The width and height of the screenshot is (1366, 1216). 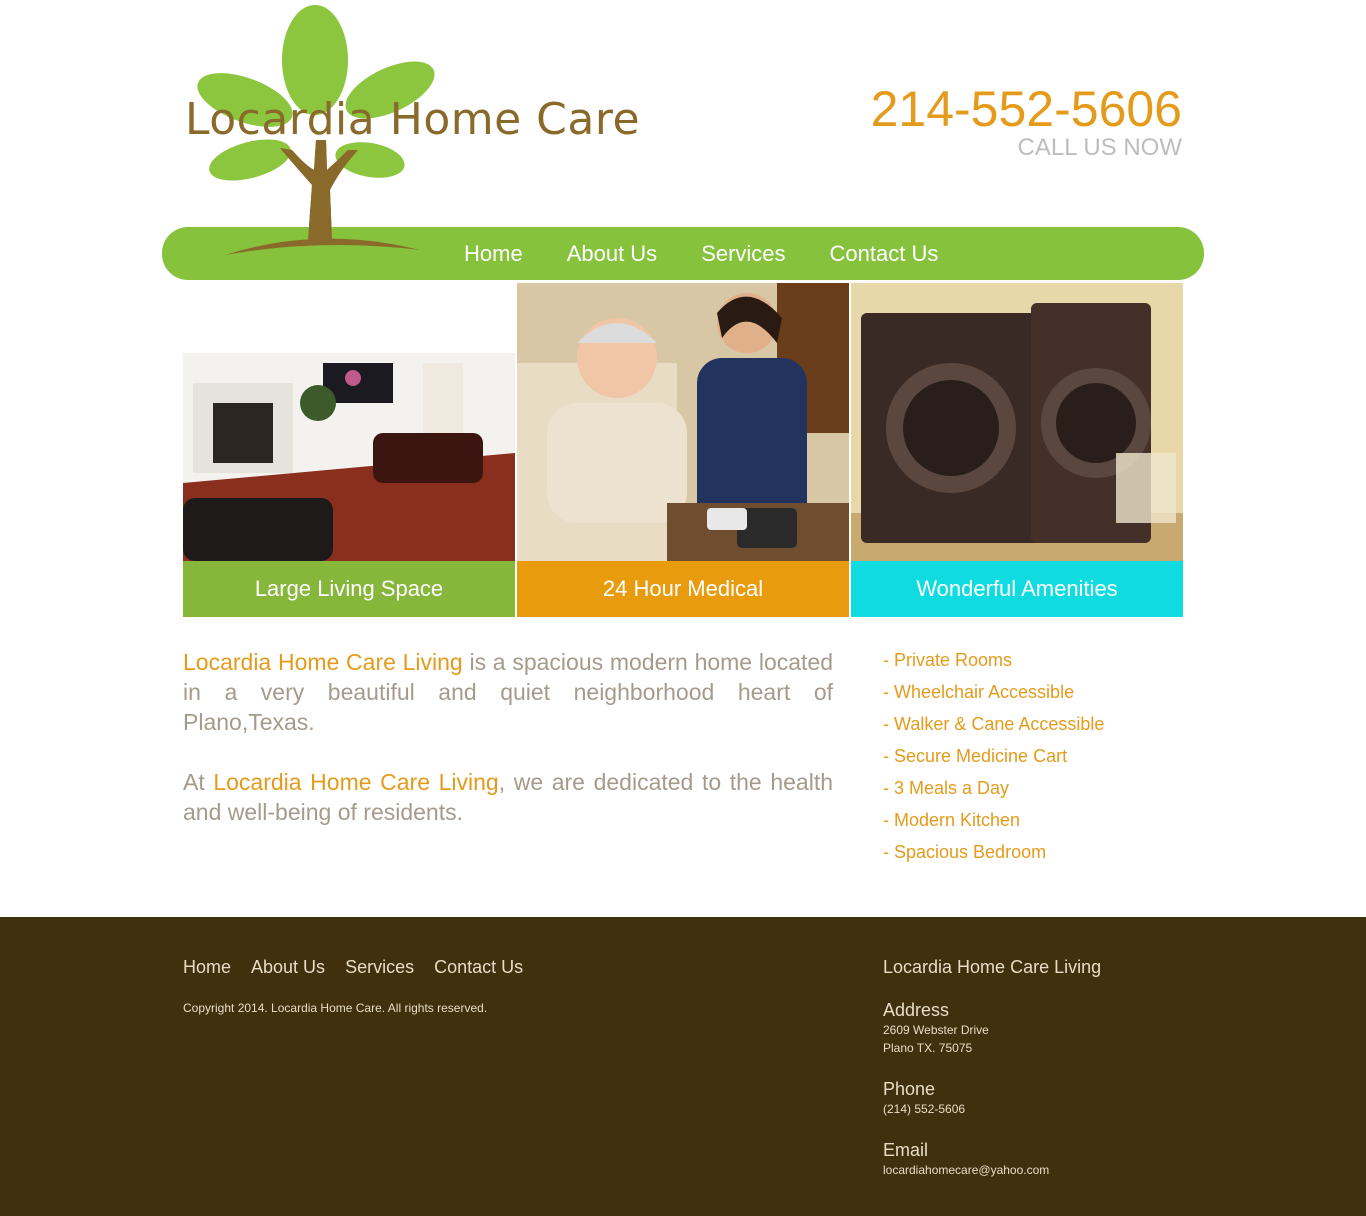 I want to click on logo-text: Locardia Home Care, so click(x=413, y=119).